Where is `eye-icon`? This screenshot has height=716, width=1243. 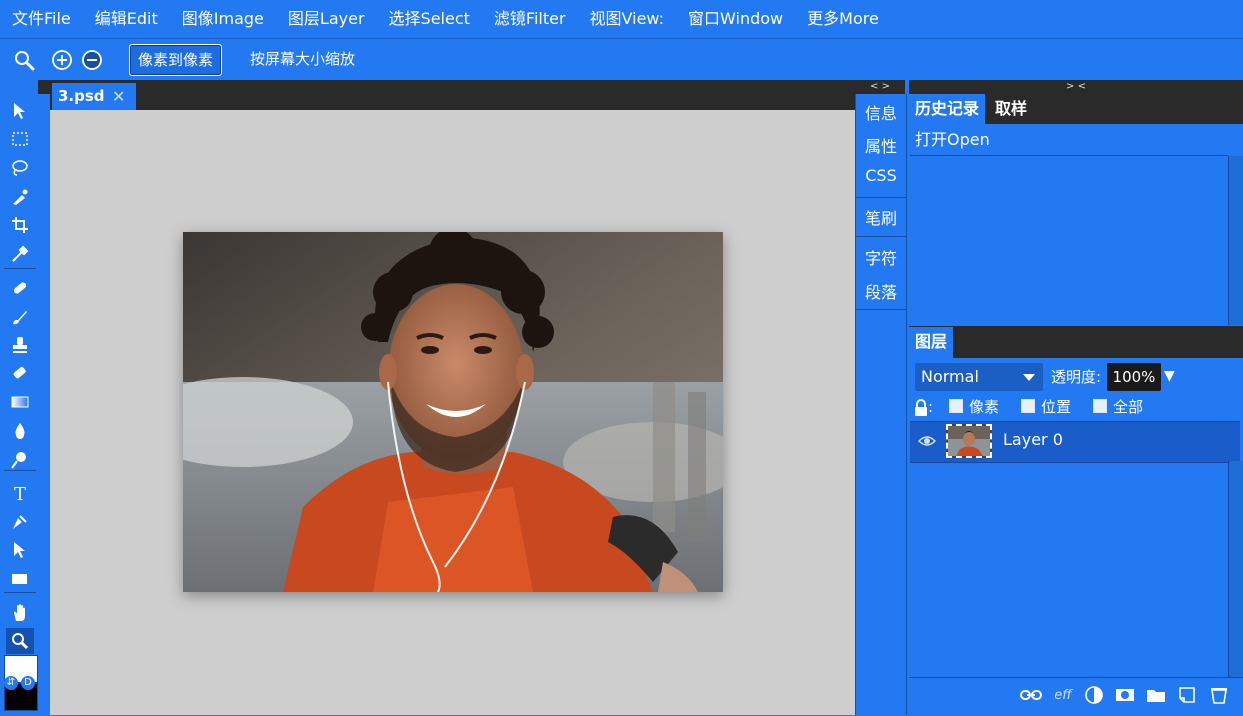 eye-icon is located at coordinates (927, 441).